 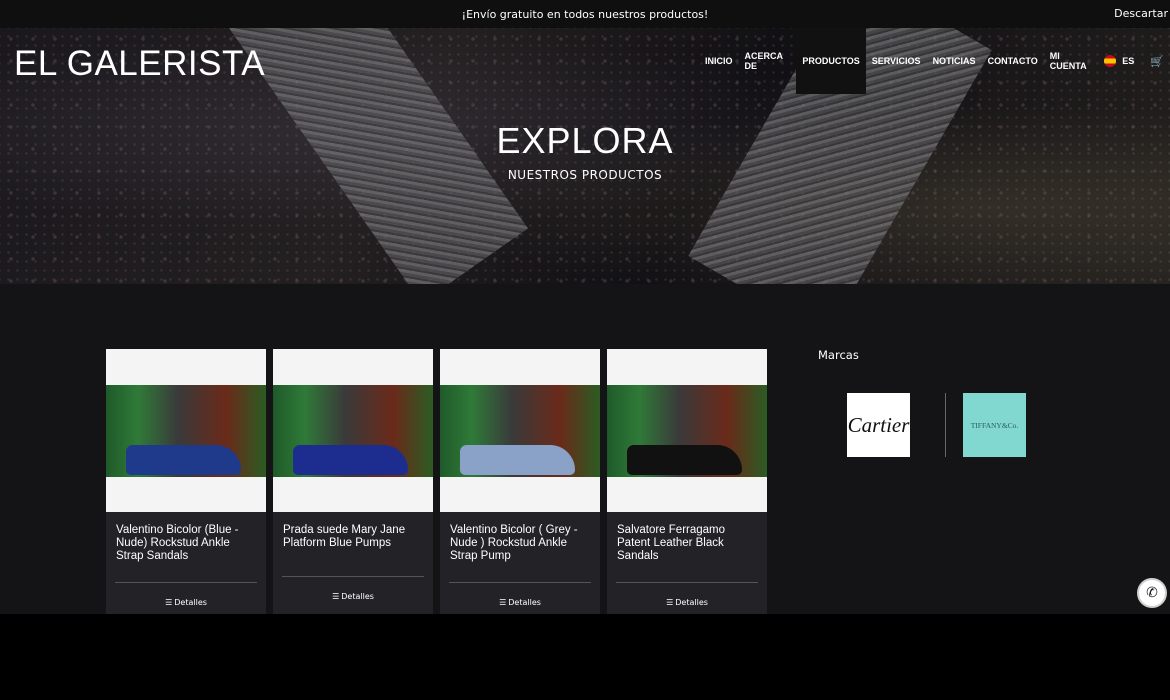 What do you see at coordinates (831, 61) in the screenshot?
I see `nav-item-productos: PRODUCTOS` at bounding box center [831, 61].